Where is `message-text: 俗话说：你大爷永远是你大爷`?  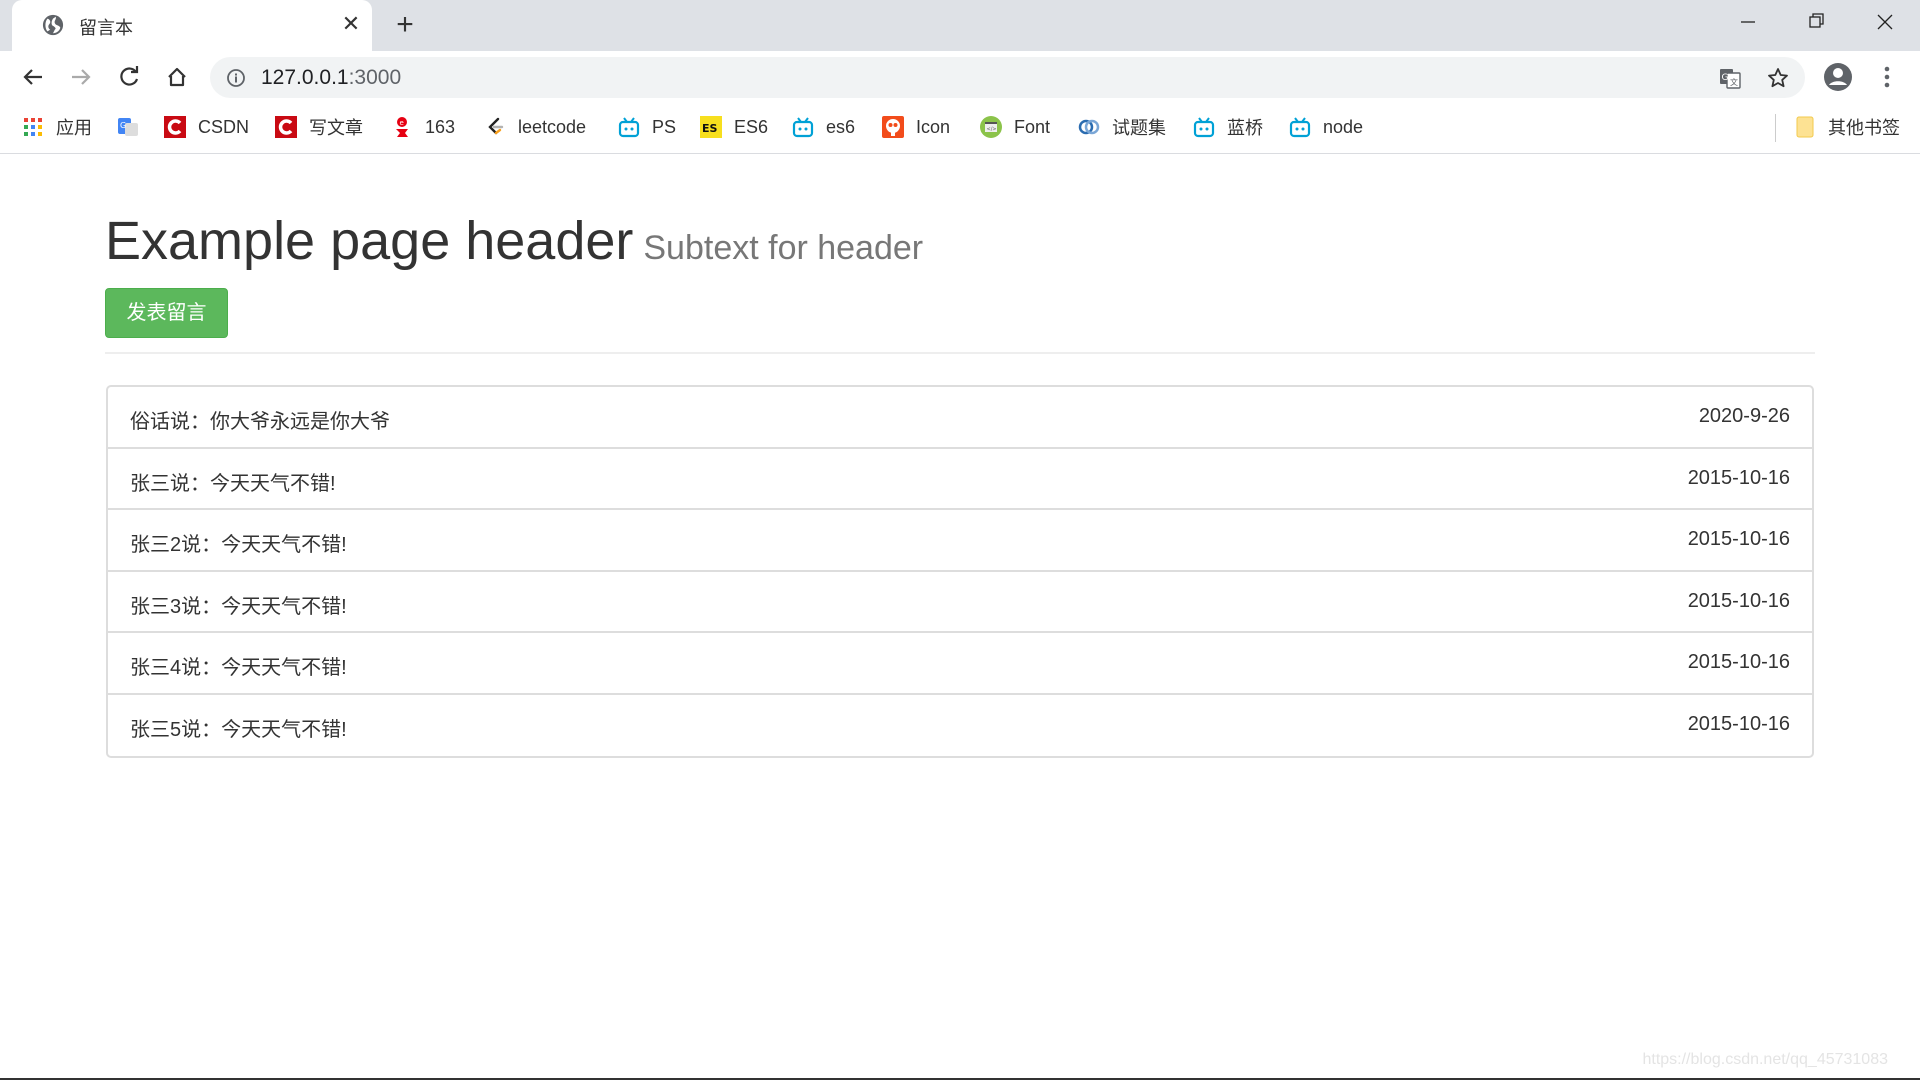 message-text: 俗话说：你大爷永远是你大爷 is located at coordinates (260, 422).